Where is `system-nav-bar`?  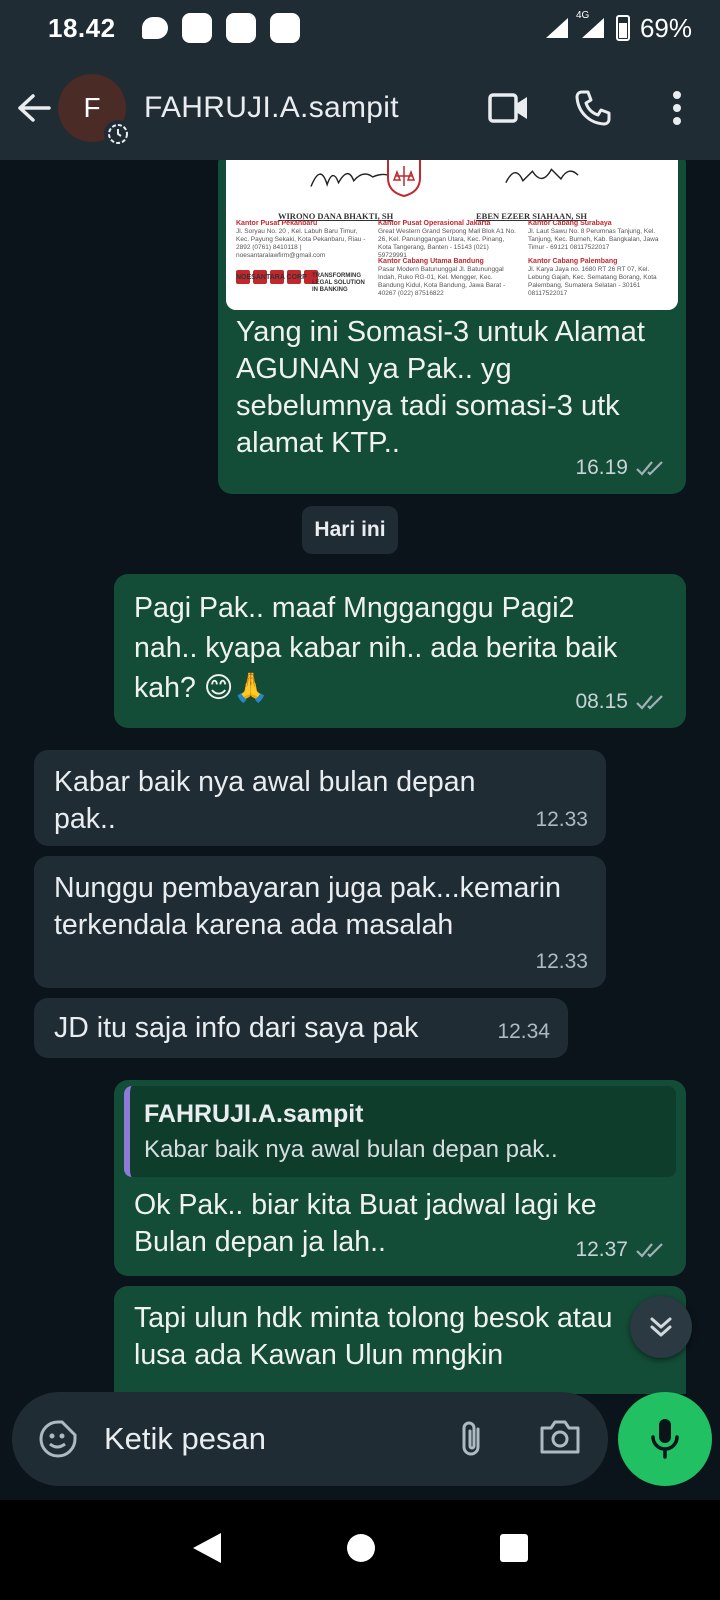 system-nav-bar is located at coordinates (360, 1550).